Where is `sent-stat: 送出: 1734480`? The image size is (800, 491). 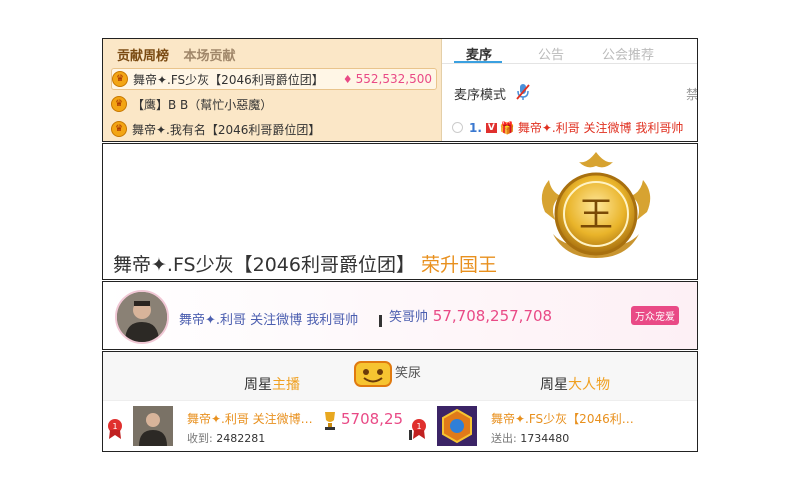
sent-stat: 送出: 1734480 is located at coordinates (530, 438).